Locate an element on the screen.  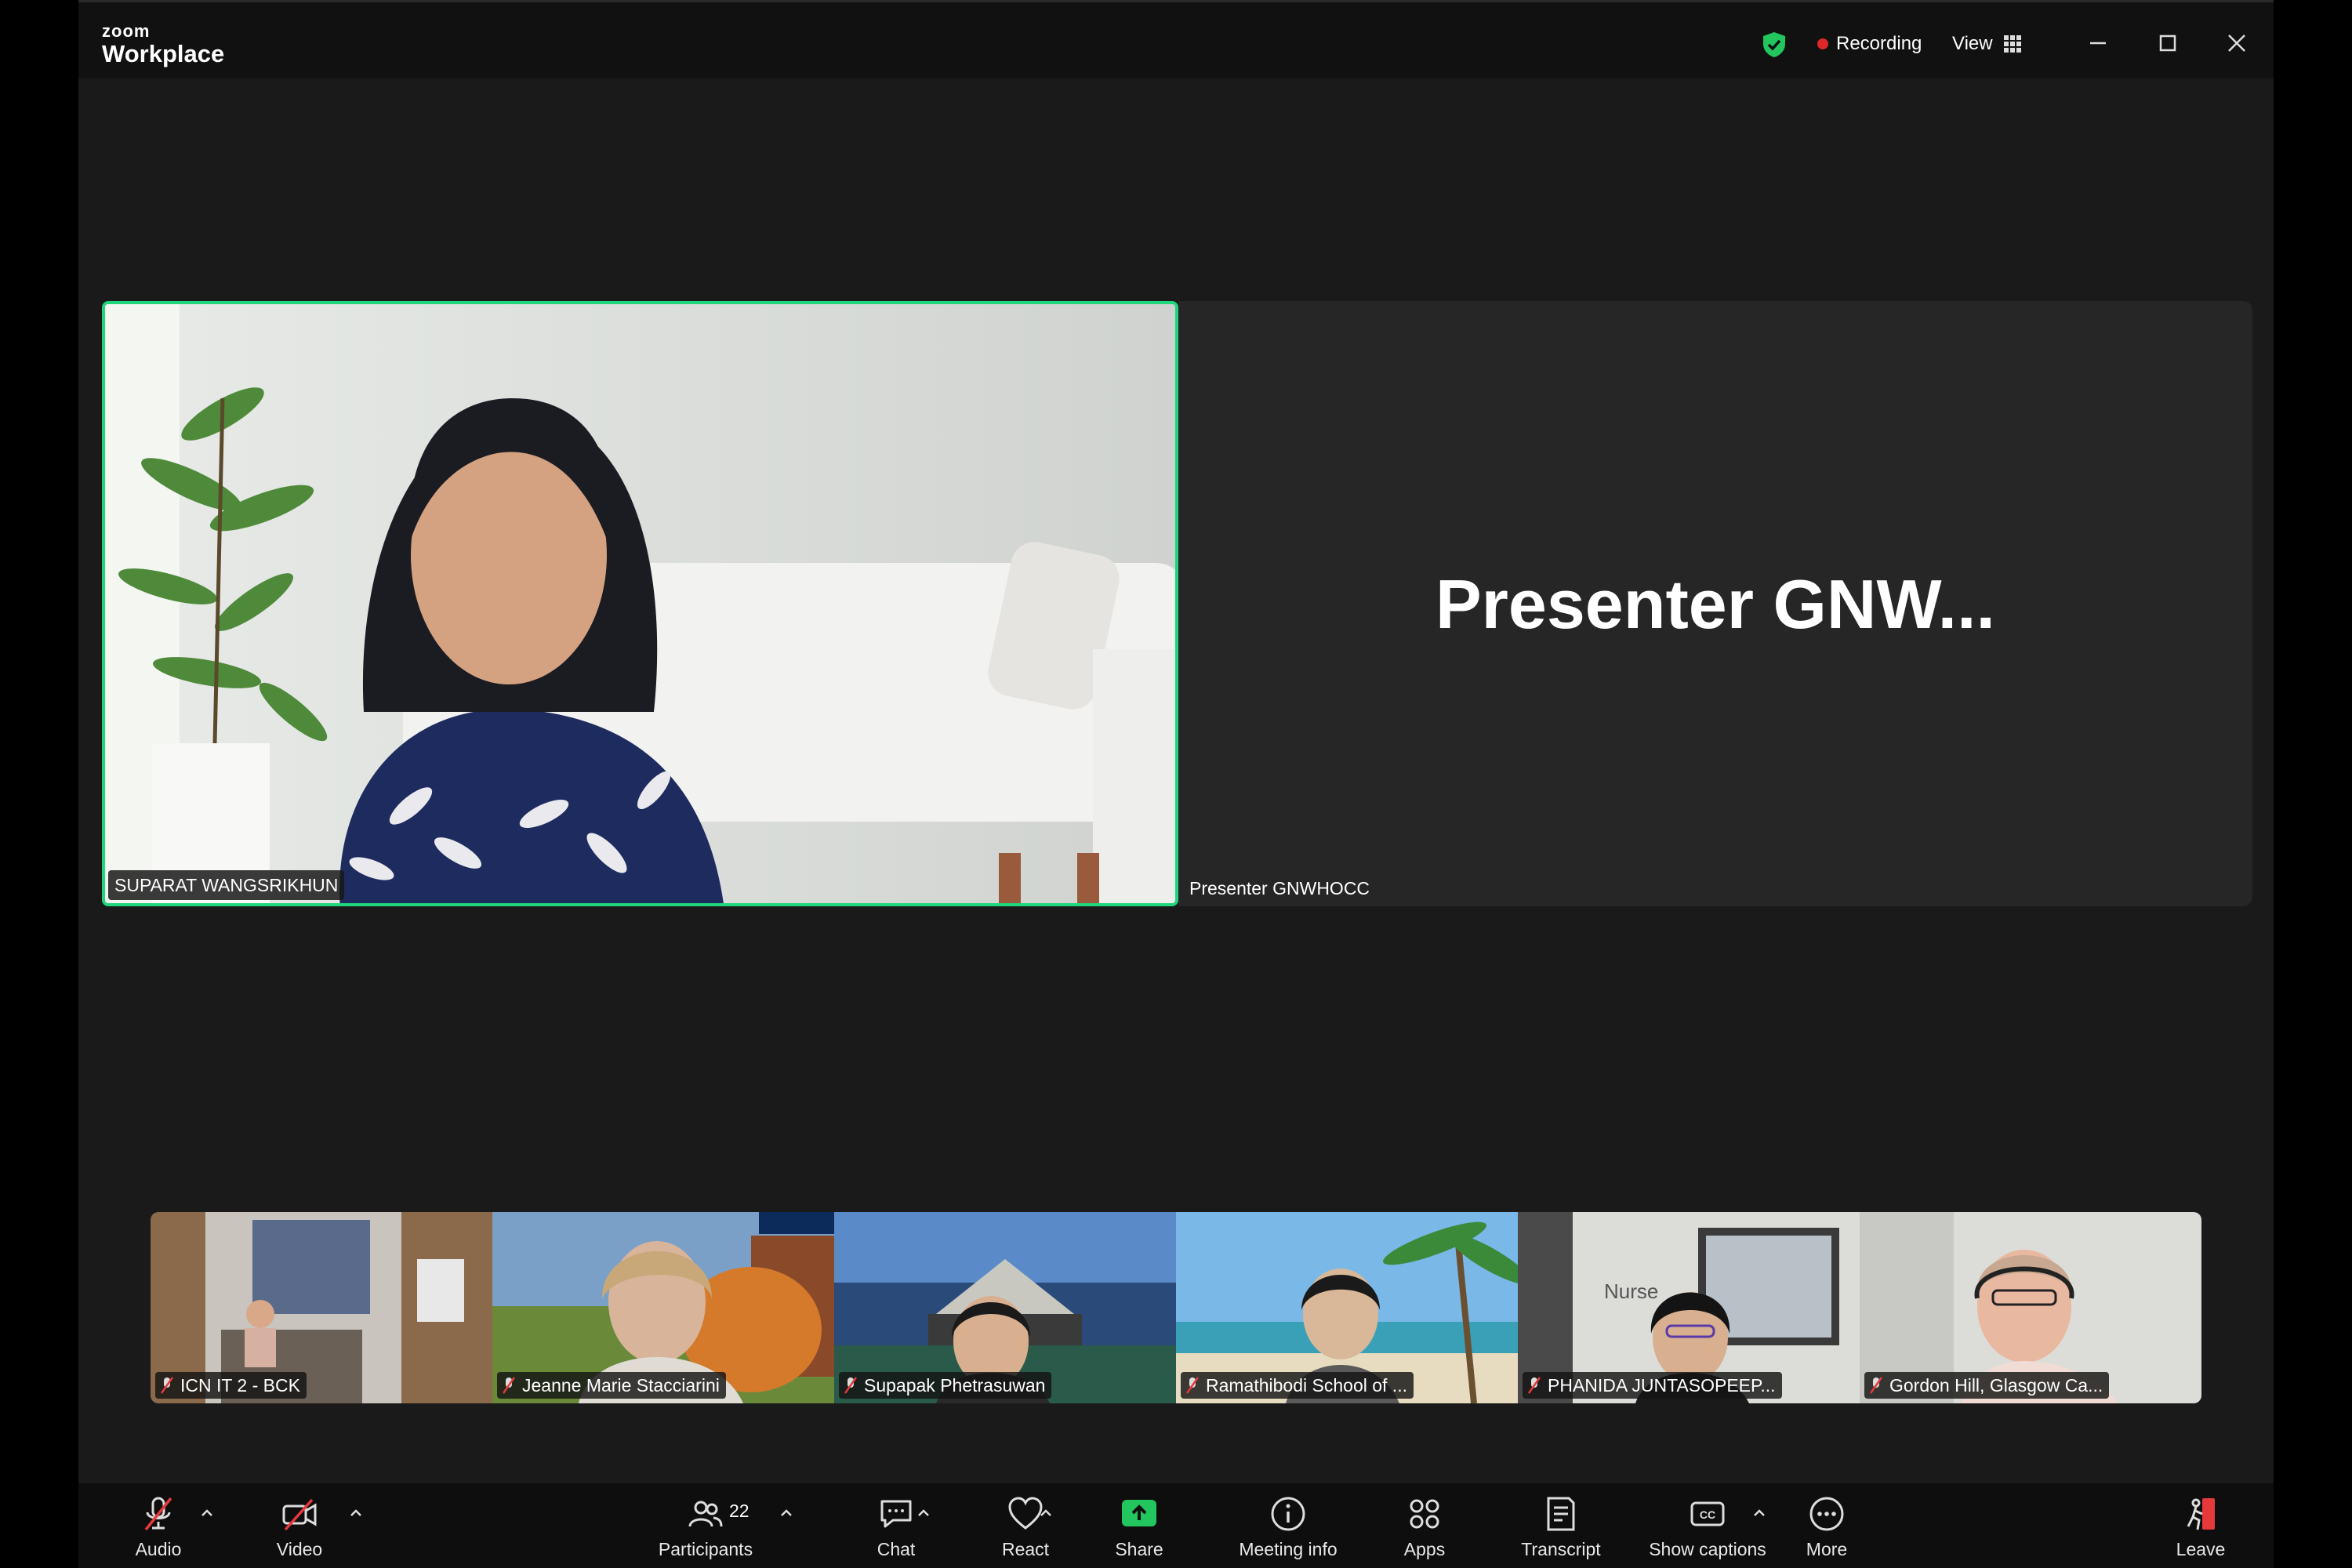
maximize-icon is located at coordinates (2168, 43).